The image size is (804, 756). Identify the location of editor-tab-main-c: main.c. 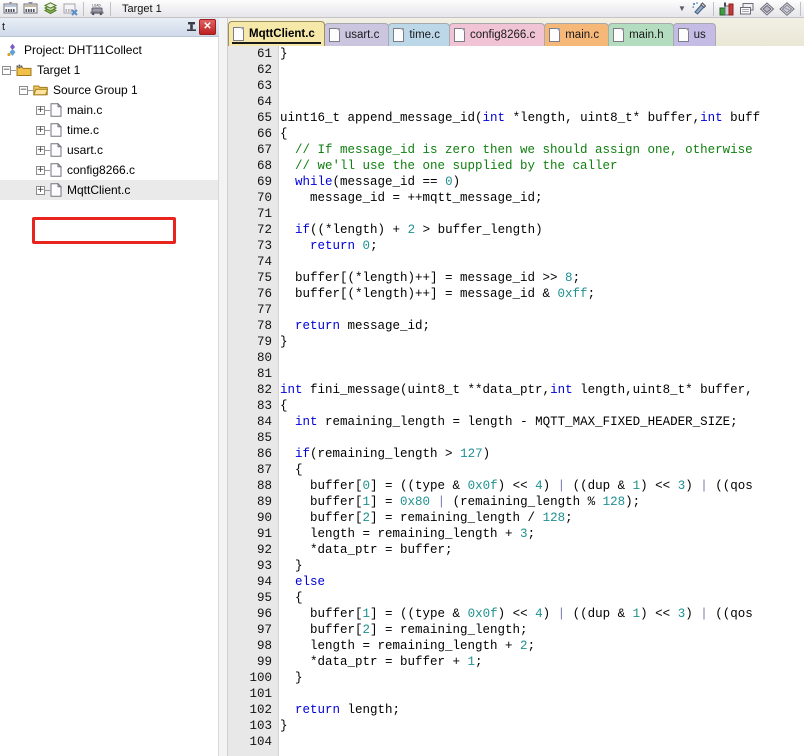
(577, 34).